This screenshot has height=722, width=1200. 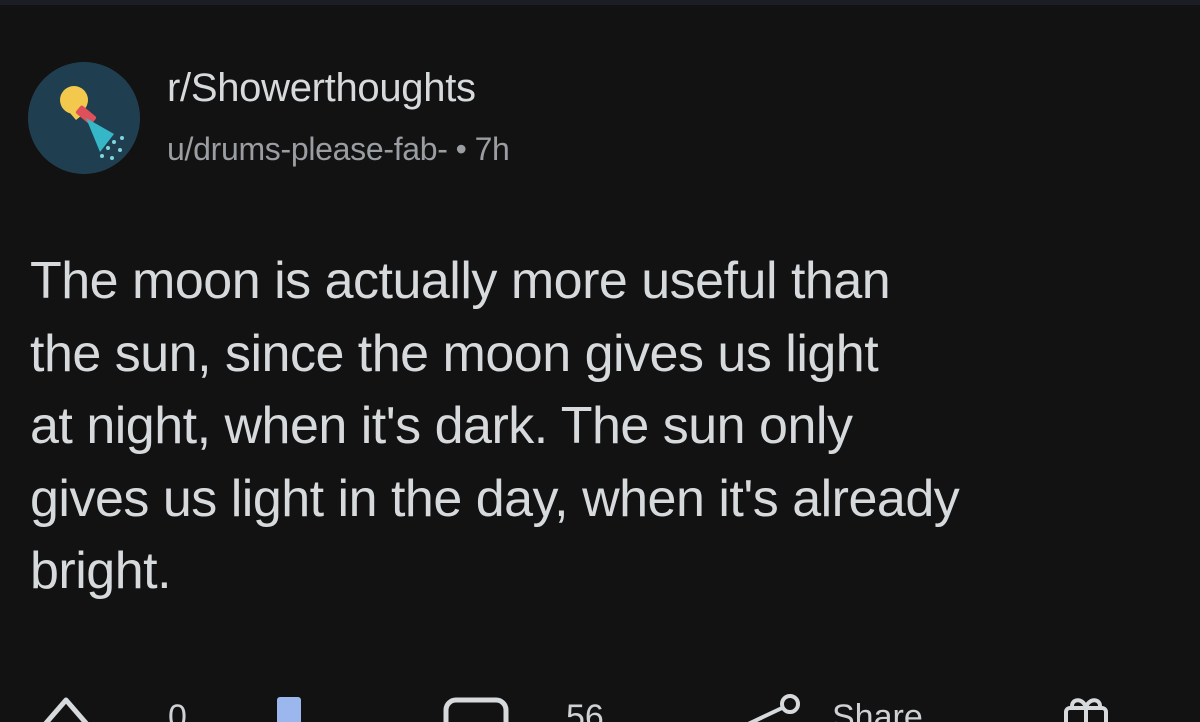 I want to click on upvote-arrow-icon, so click(x=66, y=708).